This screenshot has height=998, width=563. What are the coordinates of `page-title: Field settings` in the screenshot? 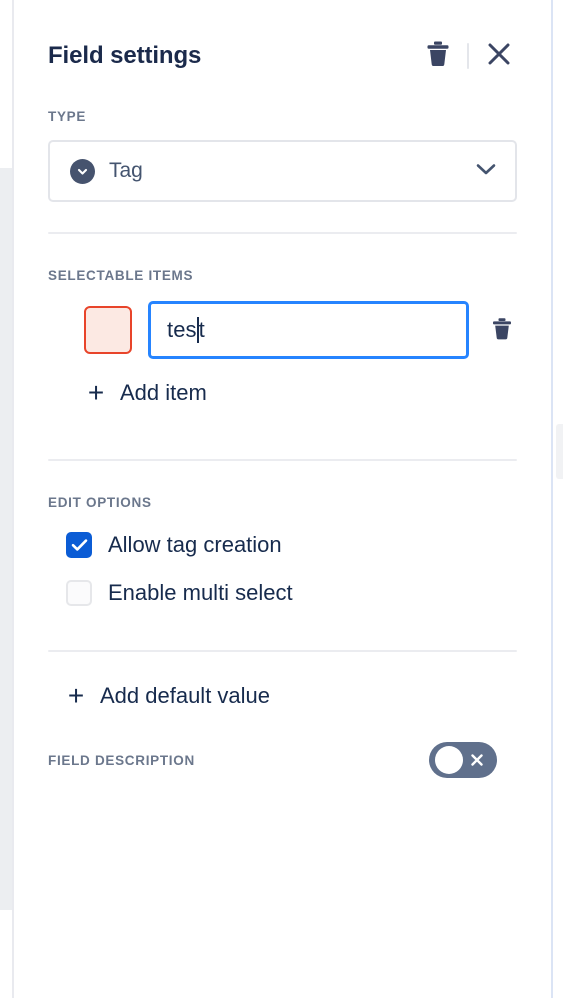 It's located at (125, 55).